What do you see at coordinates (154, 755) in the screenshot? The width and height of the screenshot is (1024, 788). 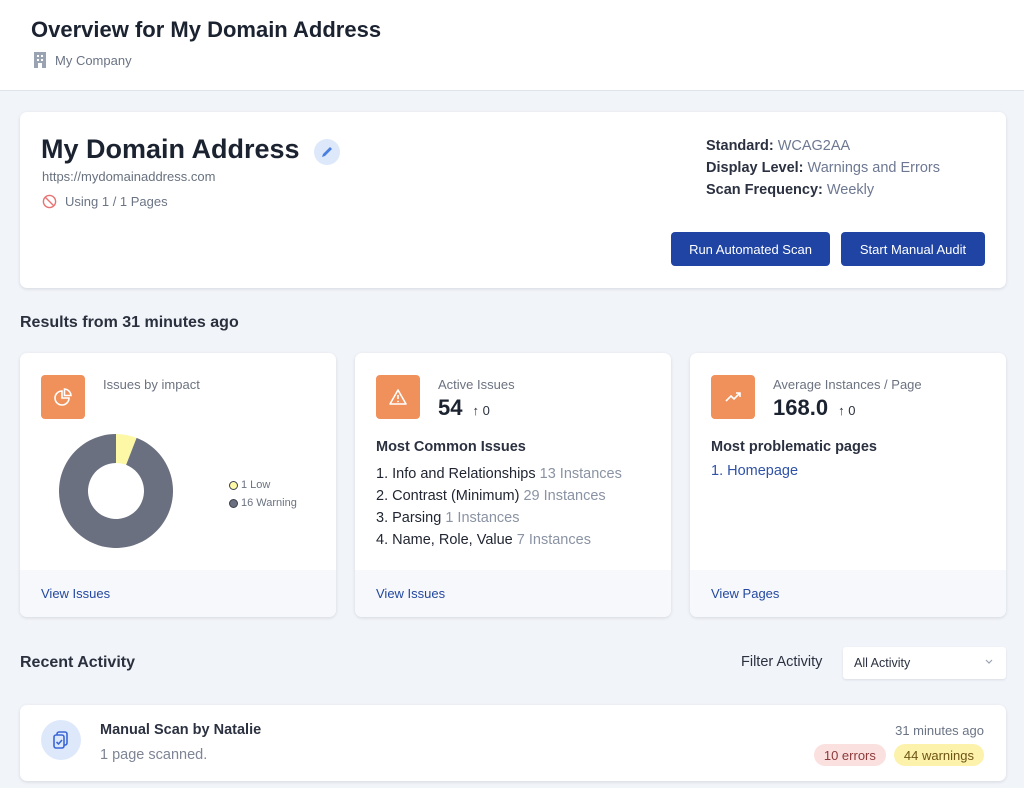 I see `activity-description: 1 page scanned.` at bounding box center [154, 755].